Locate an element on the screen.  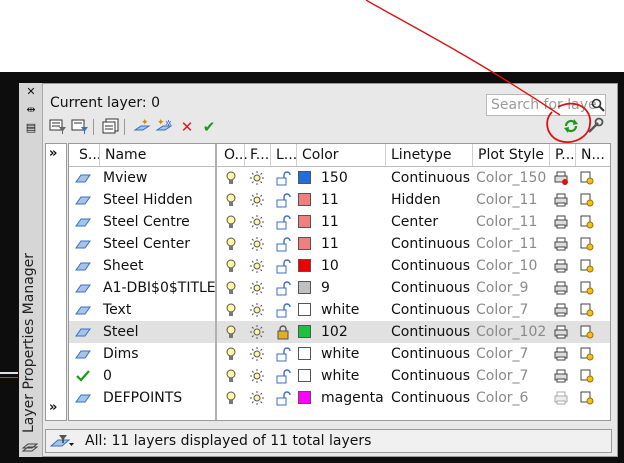
color-name: 10 is located at coordinates (330, 266).